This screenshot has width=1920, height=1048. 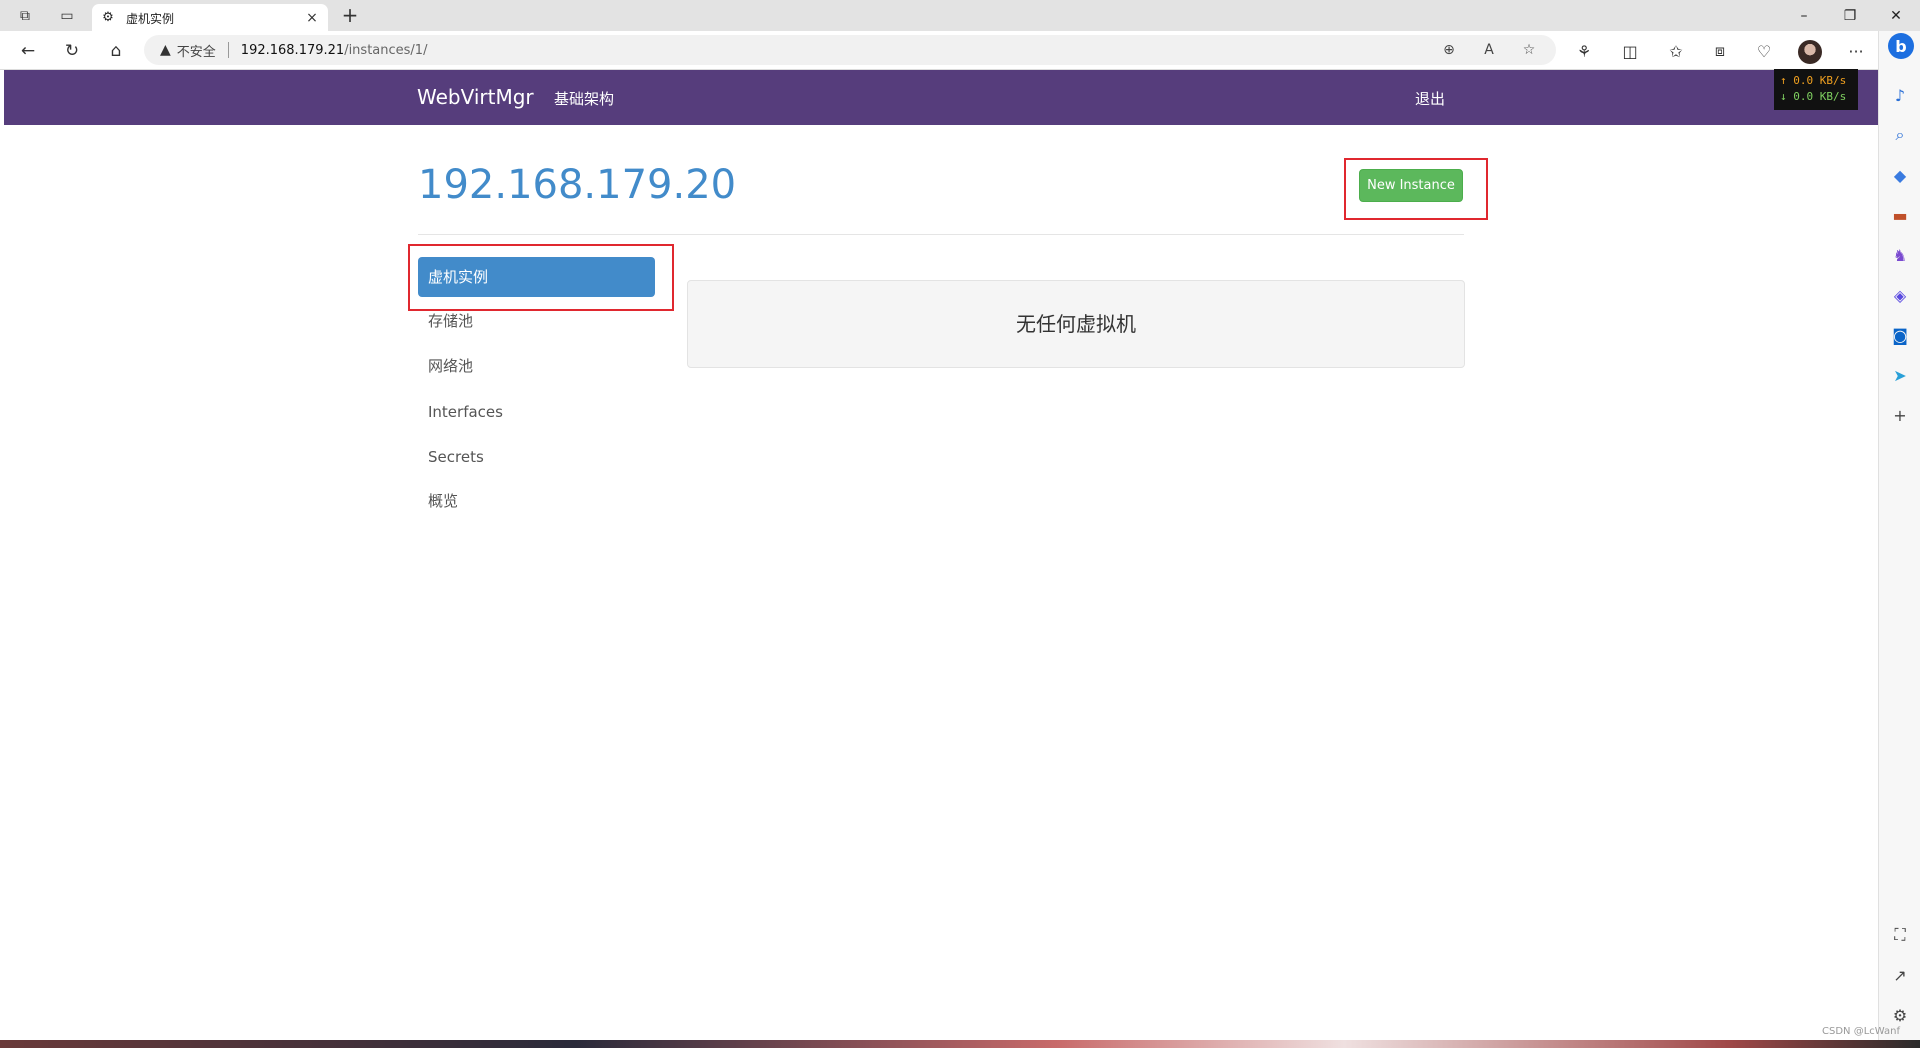 I want to click on favorite-star-icon: ☆, so click(x=1529, y=50).